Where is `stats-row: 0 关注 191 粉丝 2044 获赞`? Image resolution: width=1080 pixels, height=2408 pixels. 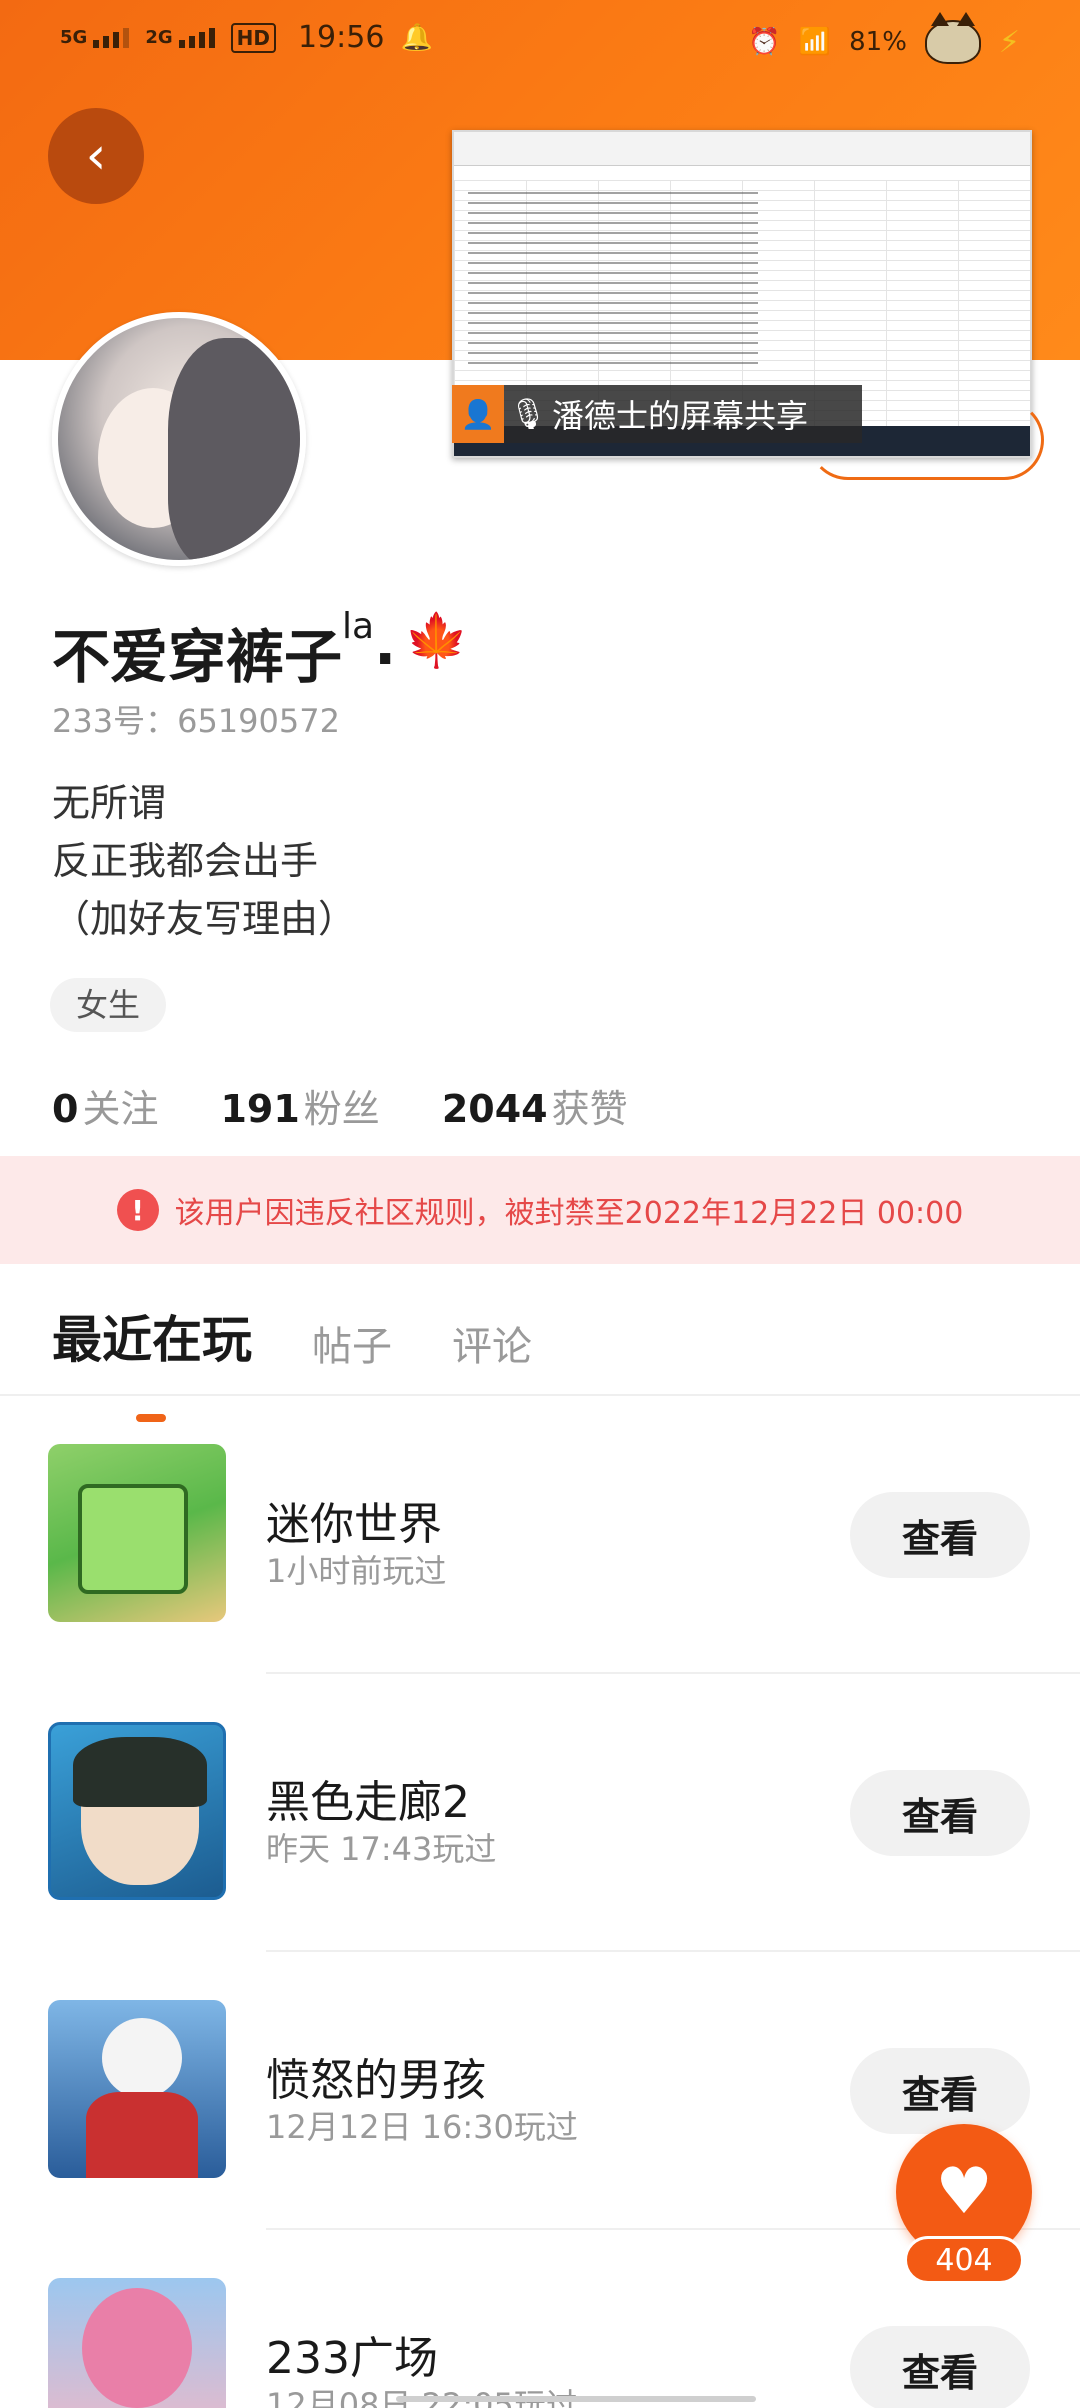
stats-row: 0 关注 191 粉丝 2044 获赞 is located at coordinates (340, 1105).